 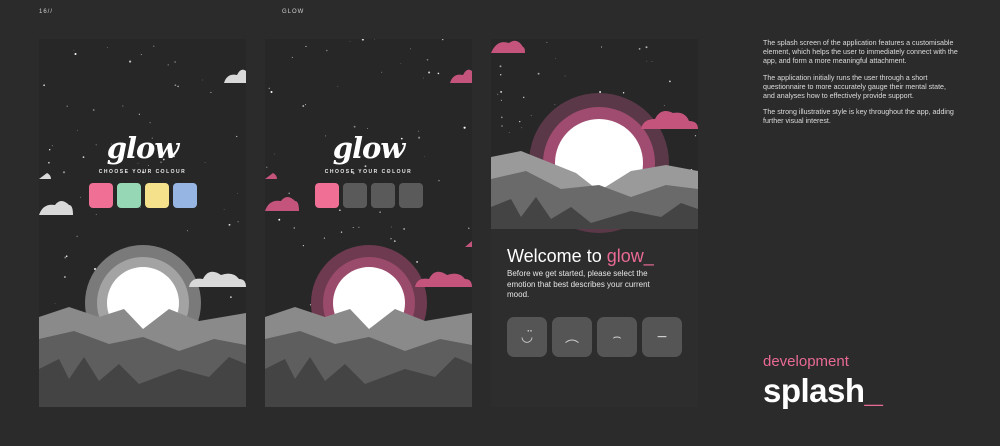 What do you see at coordinates (129, 195) in the screenshot?
I see `swatch-mint` at bounding box center [129, 195].